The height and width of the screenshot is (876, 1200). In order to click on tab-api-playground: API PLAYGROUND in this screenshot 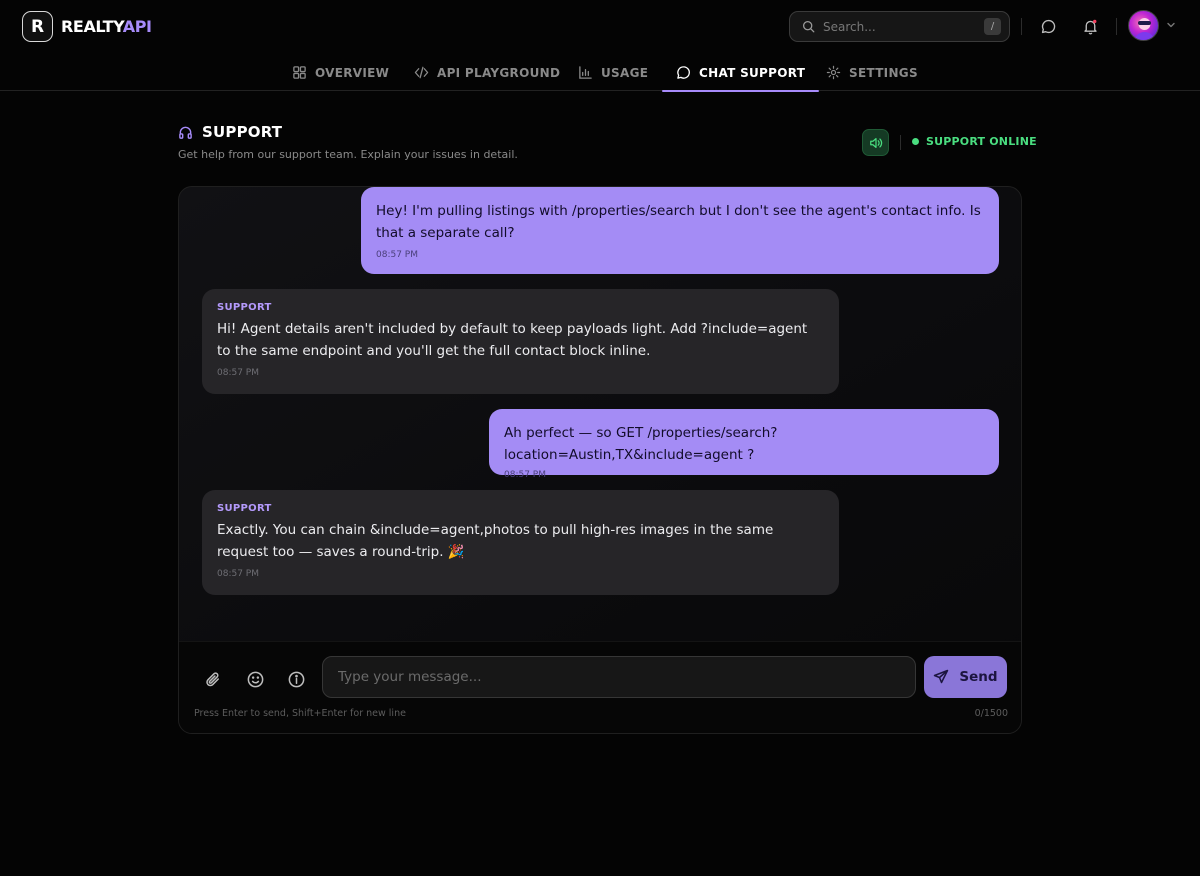, I will do `click(487, 72)`.